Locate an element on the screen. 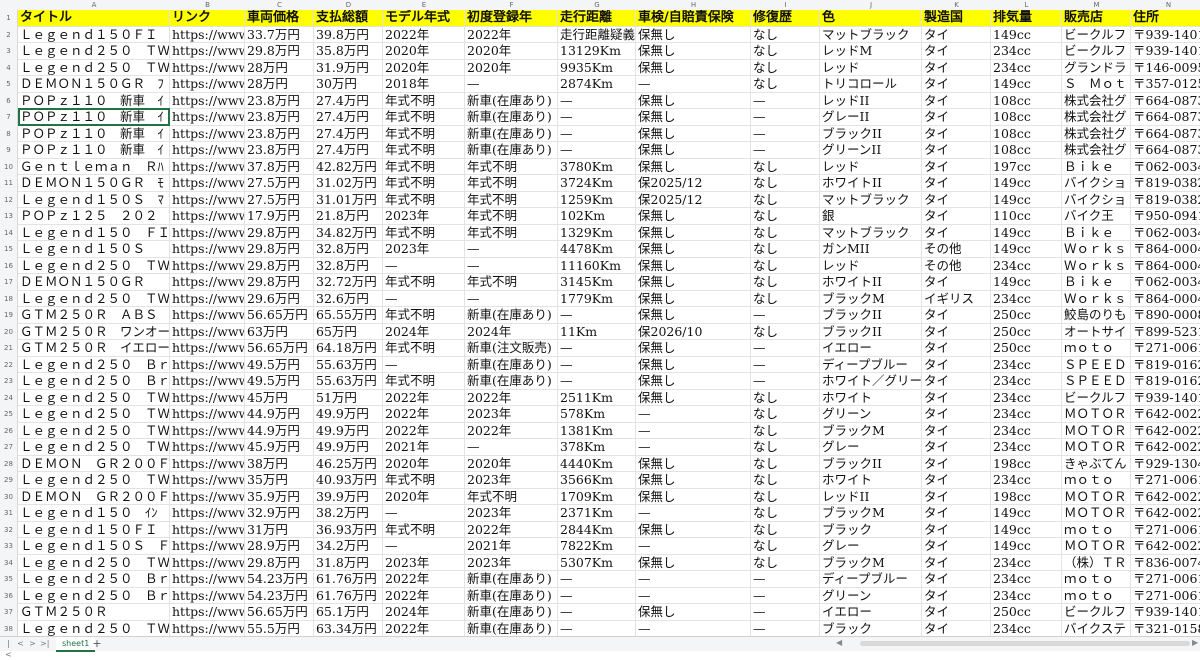  table-cell: Ｂｉｋｅ is located at coordinates (1096, 282).